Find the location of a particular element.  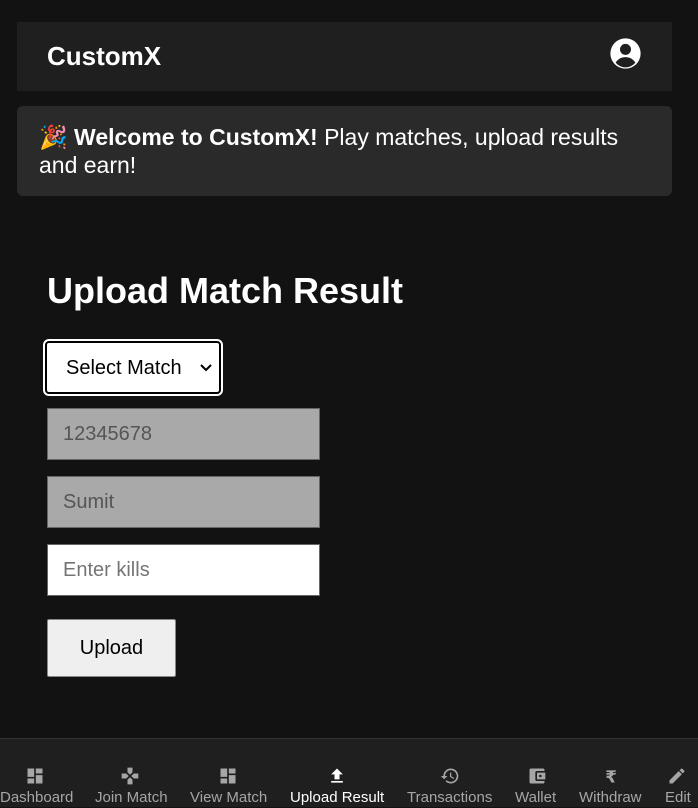

nav-item-dashboard: Dashboard is located at coordinates (40, 773).